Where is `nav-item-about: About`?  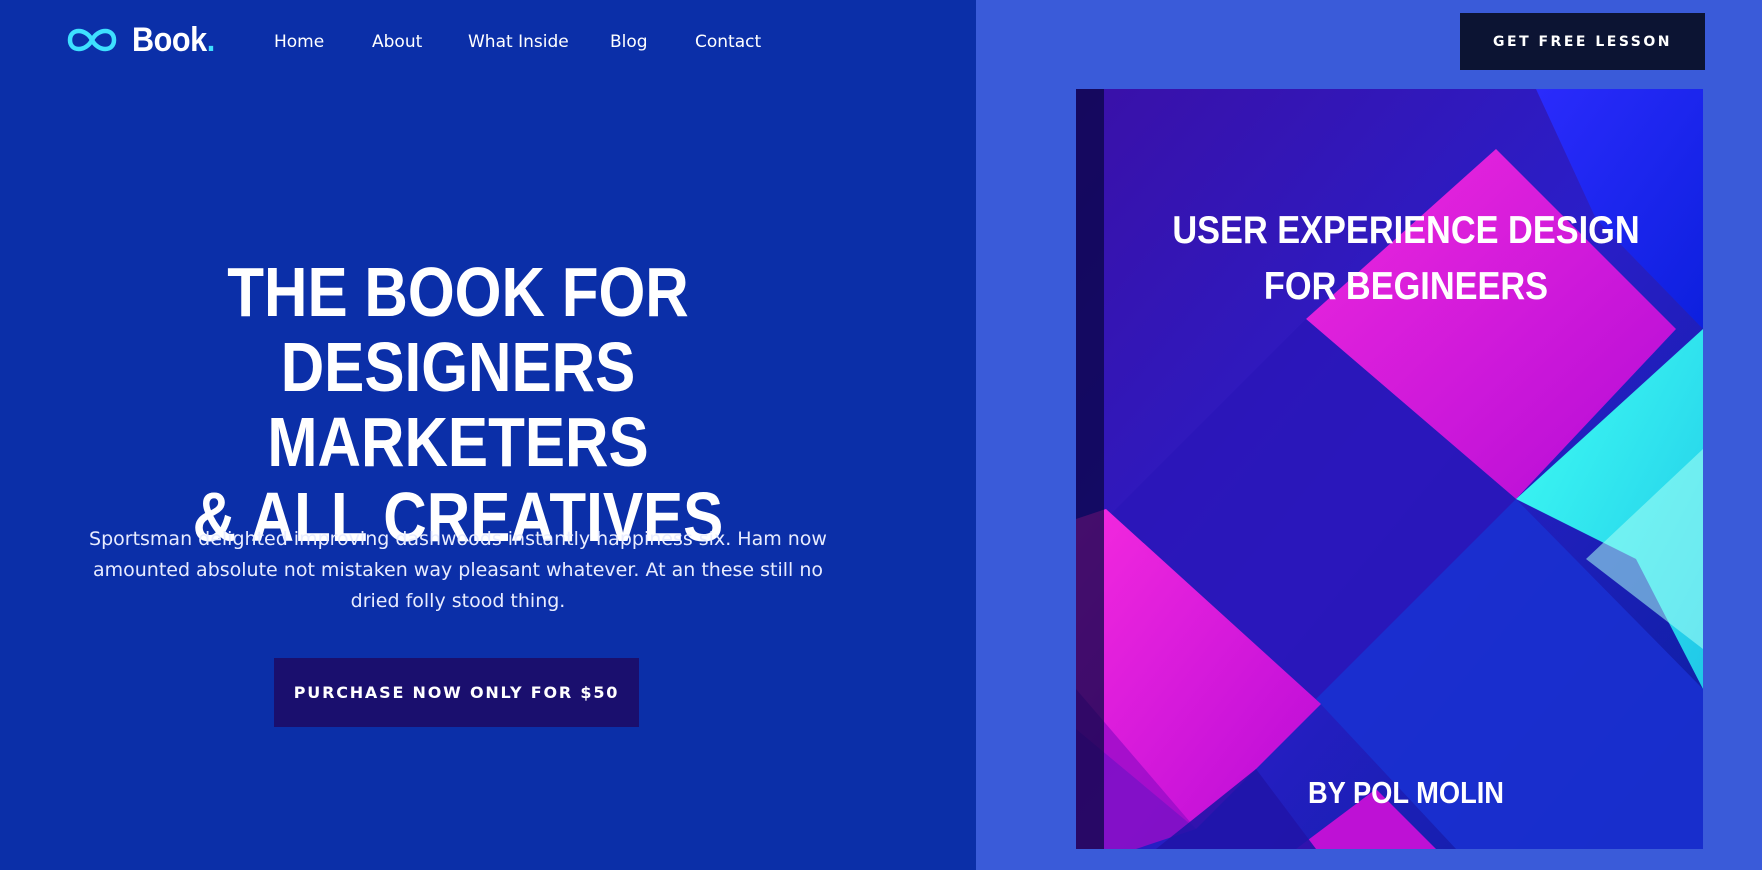
nav-item-about: About is located at coordinates (397, 42).